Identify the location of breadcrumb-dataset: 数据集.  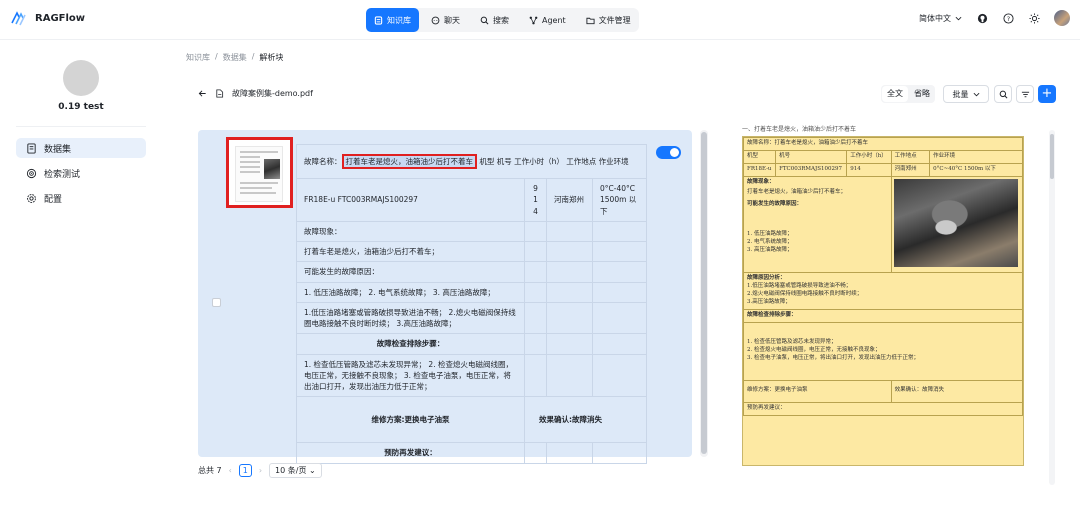
(235, 57).